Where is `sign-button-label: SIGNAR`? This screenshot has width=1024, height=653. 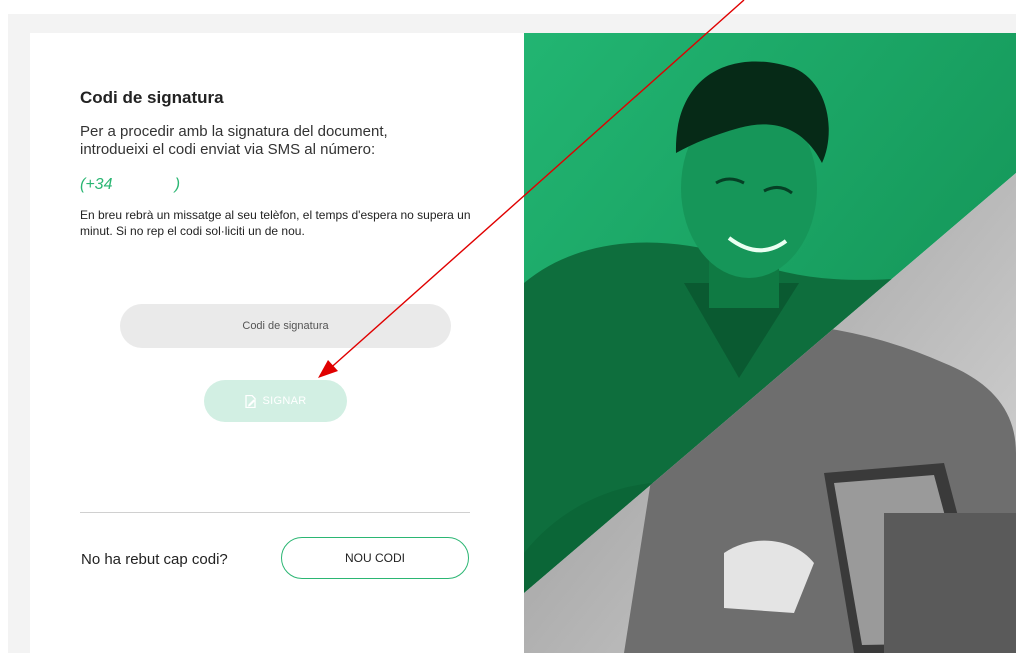
sign-button-label: SIGNAR is located at coordinates (284, 401).